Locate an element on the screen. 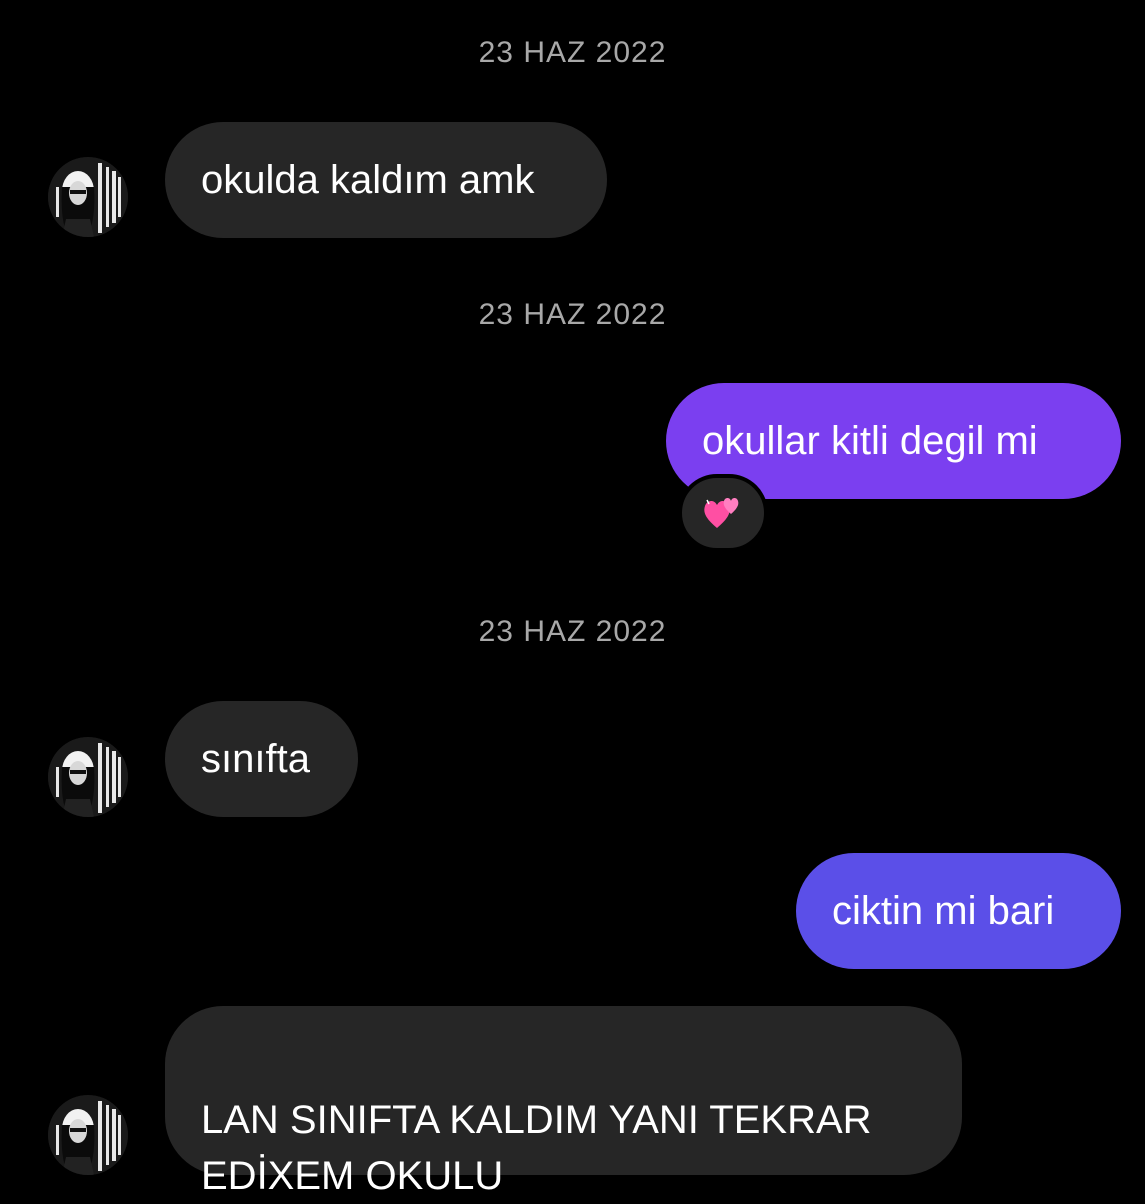  two-hearts-emoji-icon is located at coordinates (721, 513).